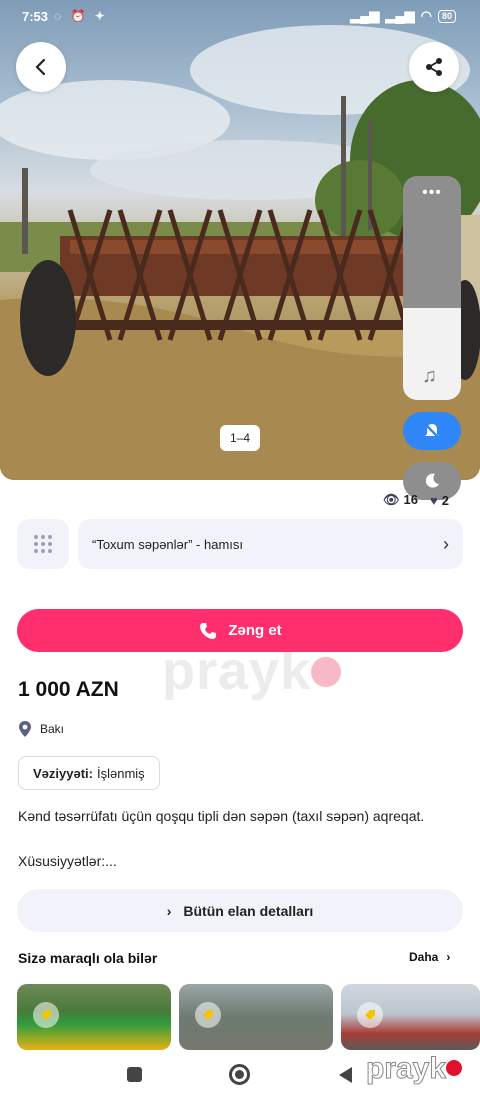  Describe the element at coordinates (429, 376) in the screenshot. I see `music-note-icon: ♫` at that location.